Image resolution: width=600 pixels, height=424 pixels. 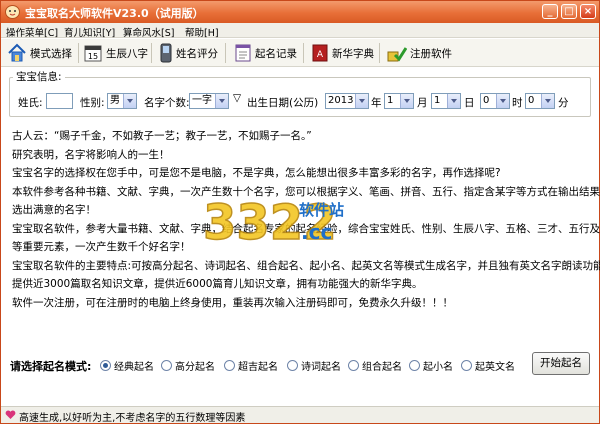 I want to click on calendar-icon: 15, so click(x=93, y=53).